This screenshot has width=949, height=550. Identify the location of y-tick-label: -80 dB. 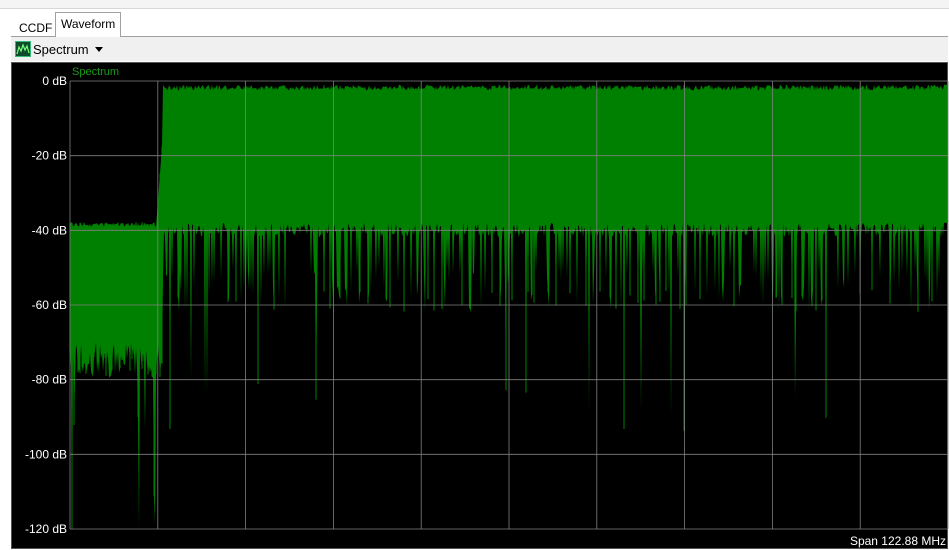
(49, 380).